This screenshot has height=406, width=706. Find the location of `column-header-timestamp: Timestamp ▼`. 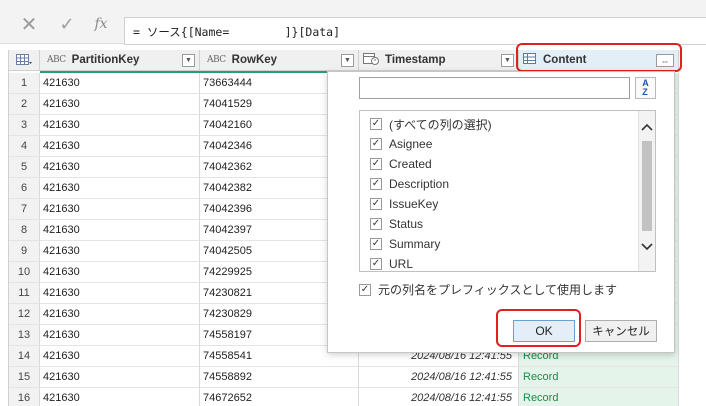

column-header-timestamp: Timestamp ▼ is located at coordinates (439, 60).